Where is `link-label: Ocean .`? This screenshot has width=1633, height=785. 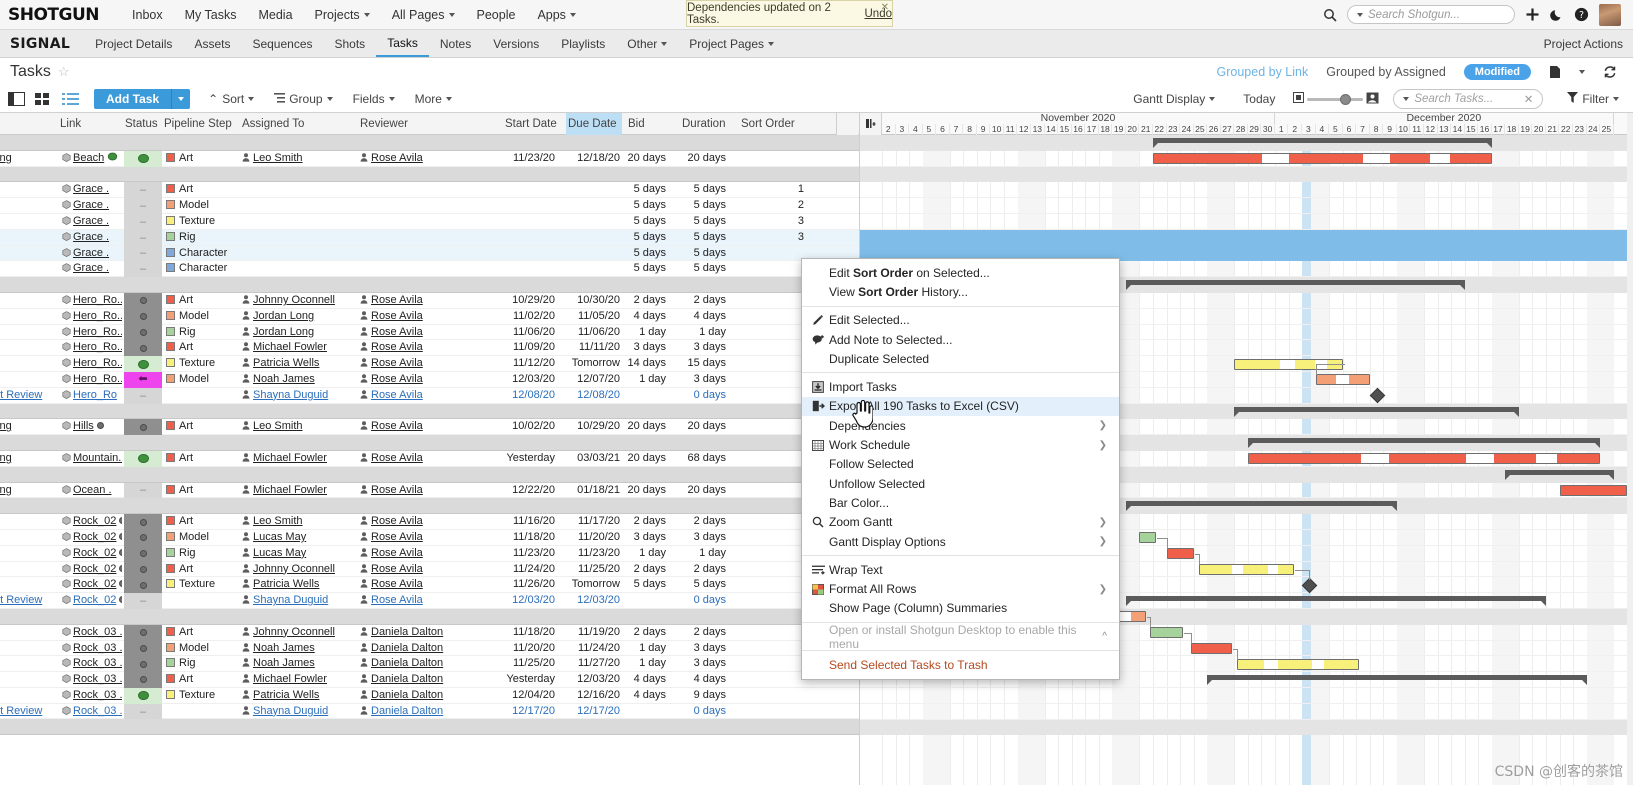
link-label: Ocean . is located at coordinates (92, 490).